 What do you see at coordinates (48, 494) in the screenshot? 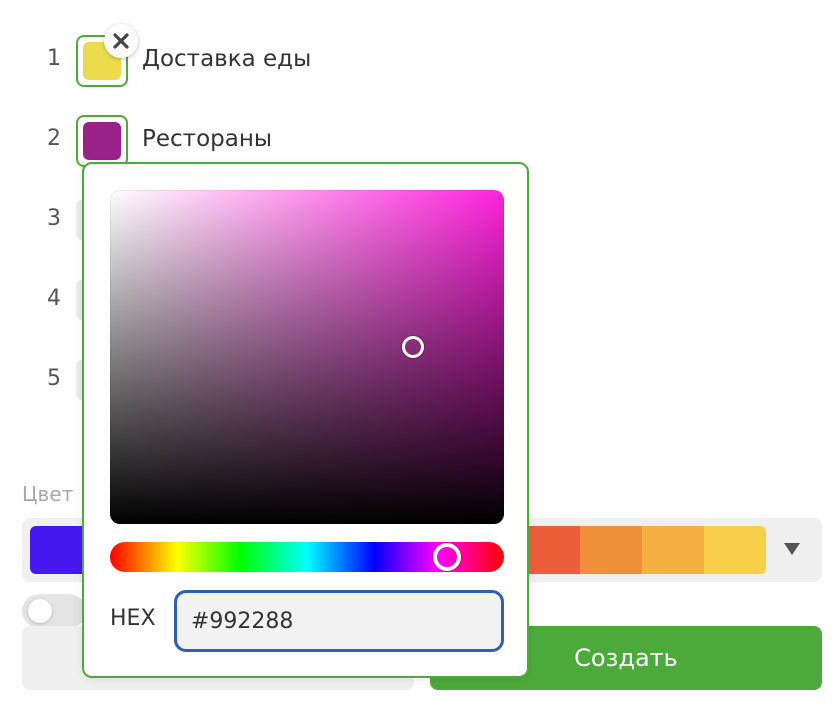
I see `color-label: Цвет` at bounding box center [48, 494].